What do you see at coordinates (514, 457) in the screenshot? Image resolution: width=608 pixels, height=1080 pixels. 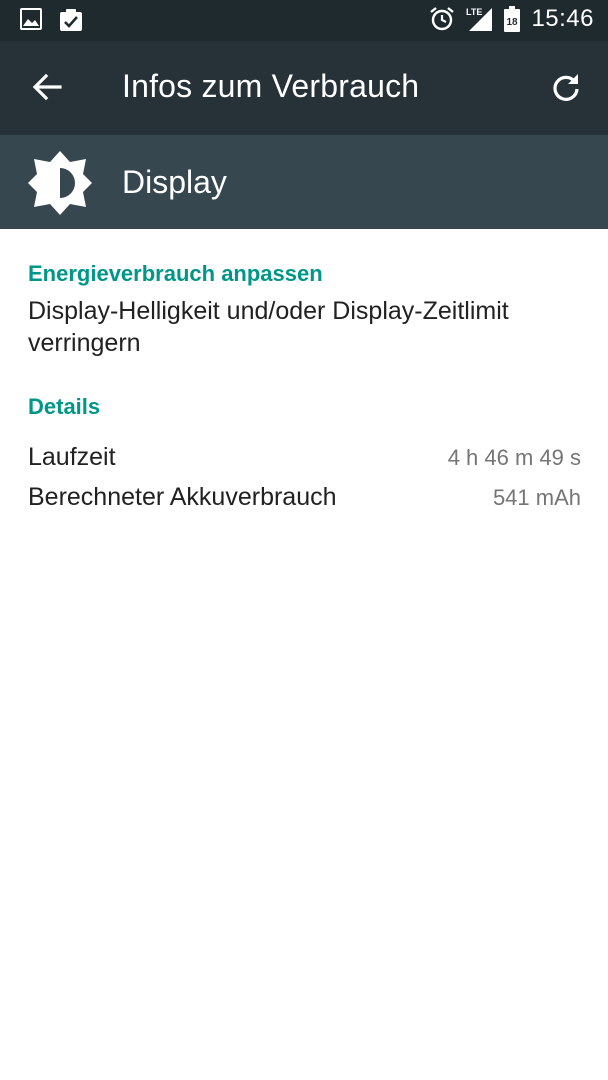 I see `detail-value: 4 h 46 m 49 s` at bounding box center [514, 457].